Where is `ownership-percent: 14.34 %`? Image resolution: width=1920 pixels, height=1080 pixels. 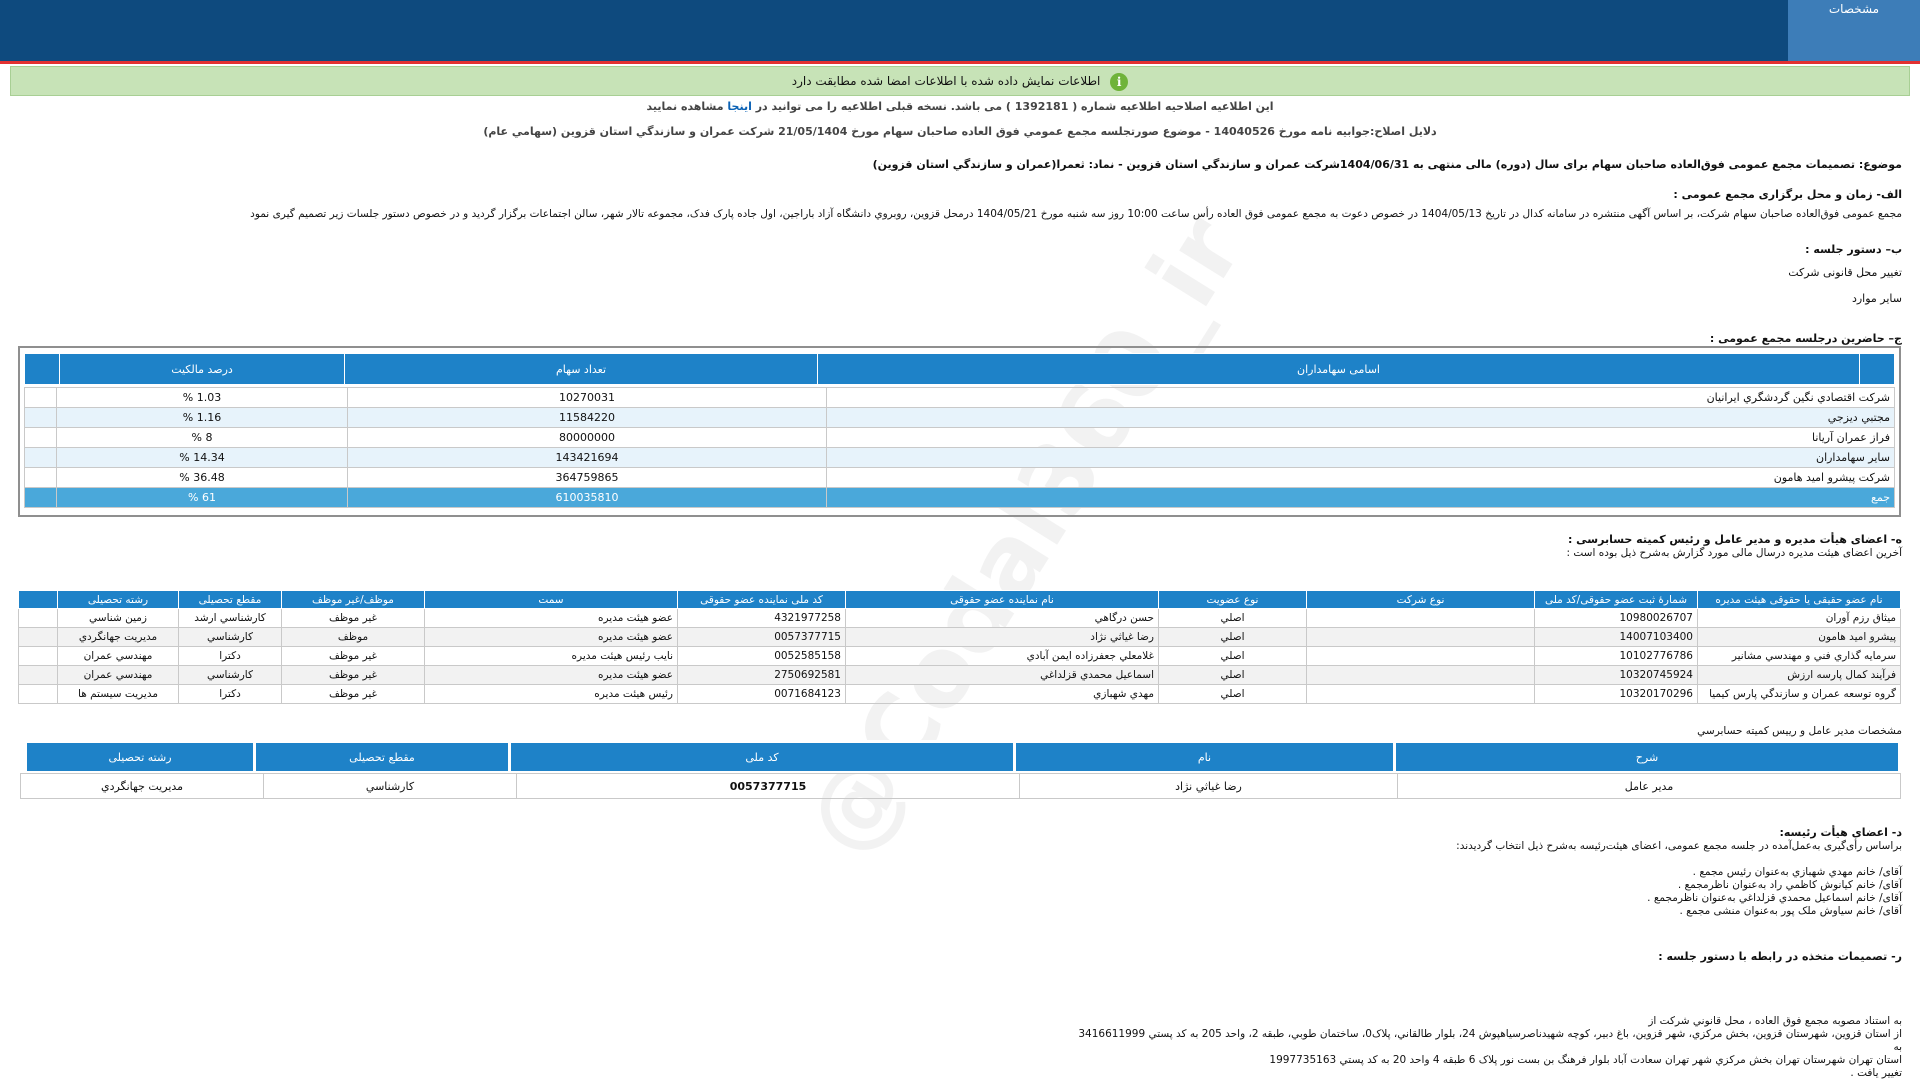 ownership-percent: 14.34 % is located at coordinates (202, 457).